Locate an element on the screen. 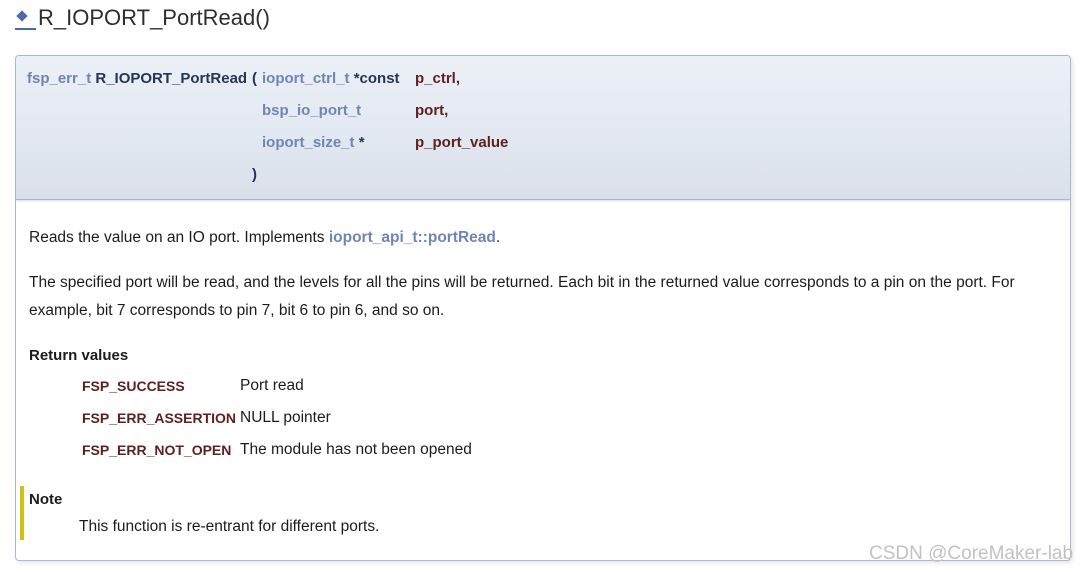 The image size is (1080, 572). open-paren: ( is located at coordinates (254, 78).